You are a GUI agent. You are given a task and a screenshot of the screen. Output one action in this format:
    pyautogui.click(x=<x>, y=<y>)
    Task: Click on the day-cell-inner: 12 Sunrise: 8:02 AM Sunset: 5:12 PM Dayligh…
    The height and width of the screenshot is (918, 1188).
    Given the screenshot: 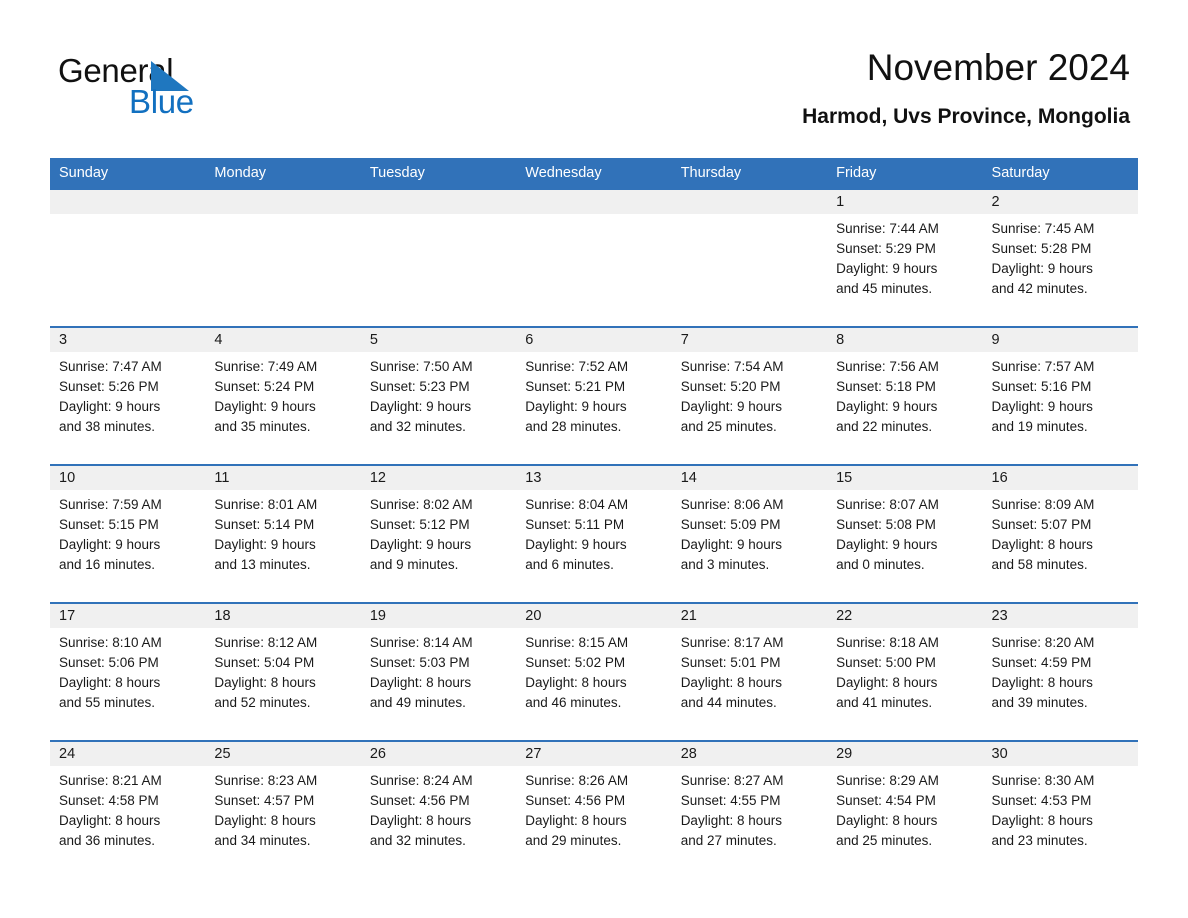 What is the action you would take?
    pyautogui.click(x=438, y=526)
    